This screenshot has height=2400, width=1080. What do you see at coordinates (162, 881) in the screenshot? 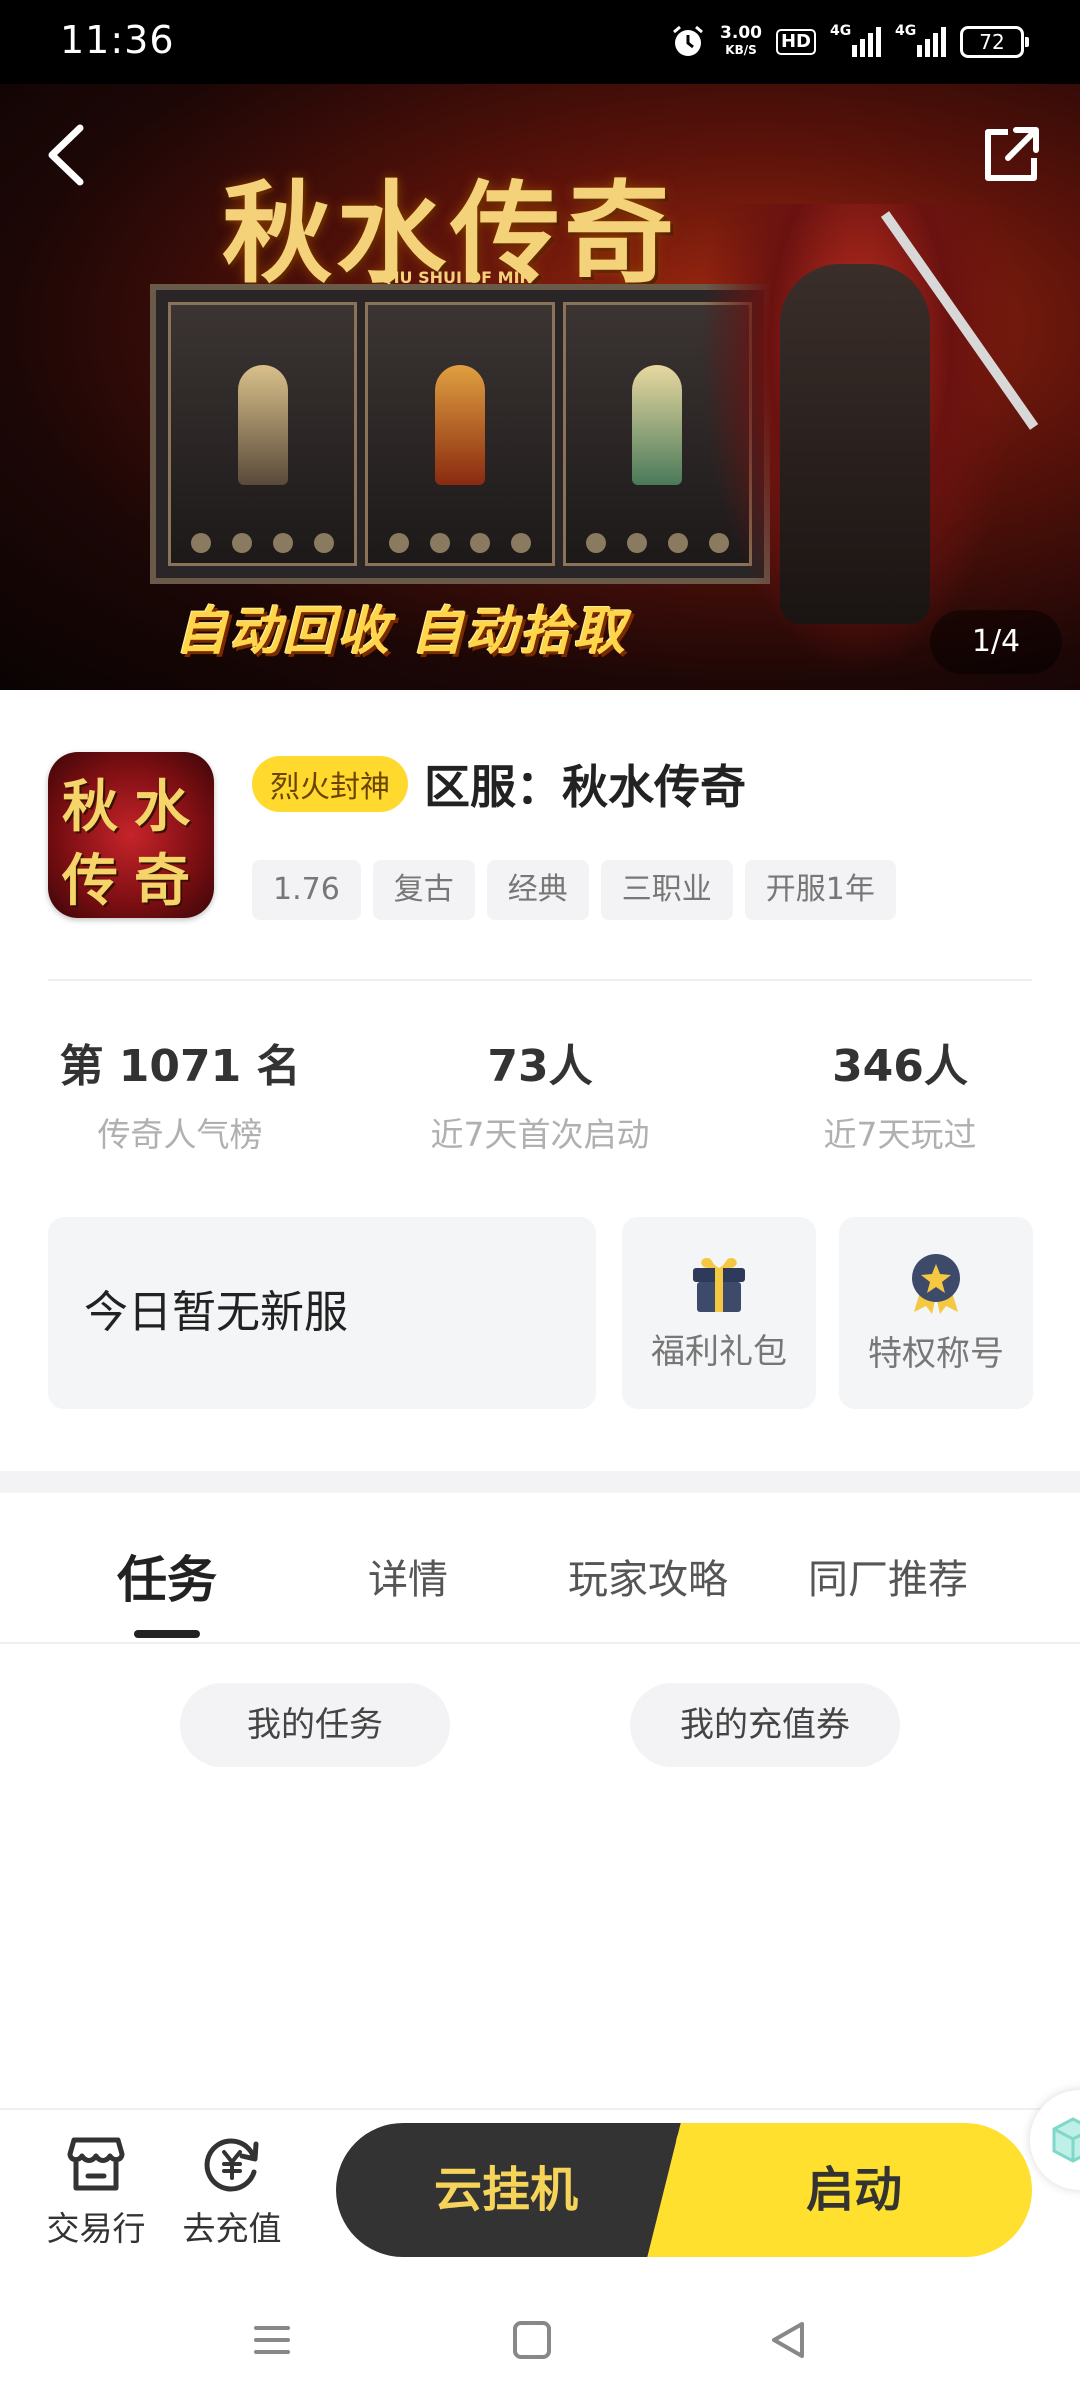
I see `icon-char: 奇` at bounding box center [162, 881].